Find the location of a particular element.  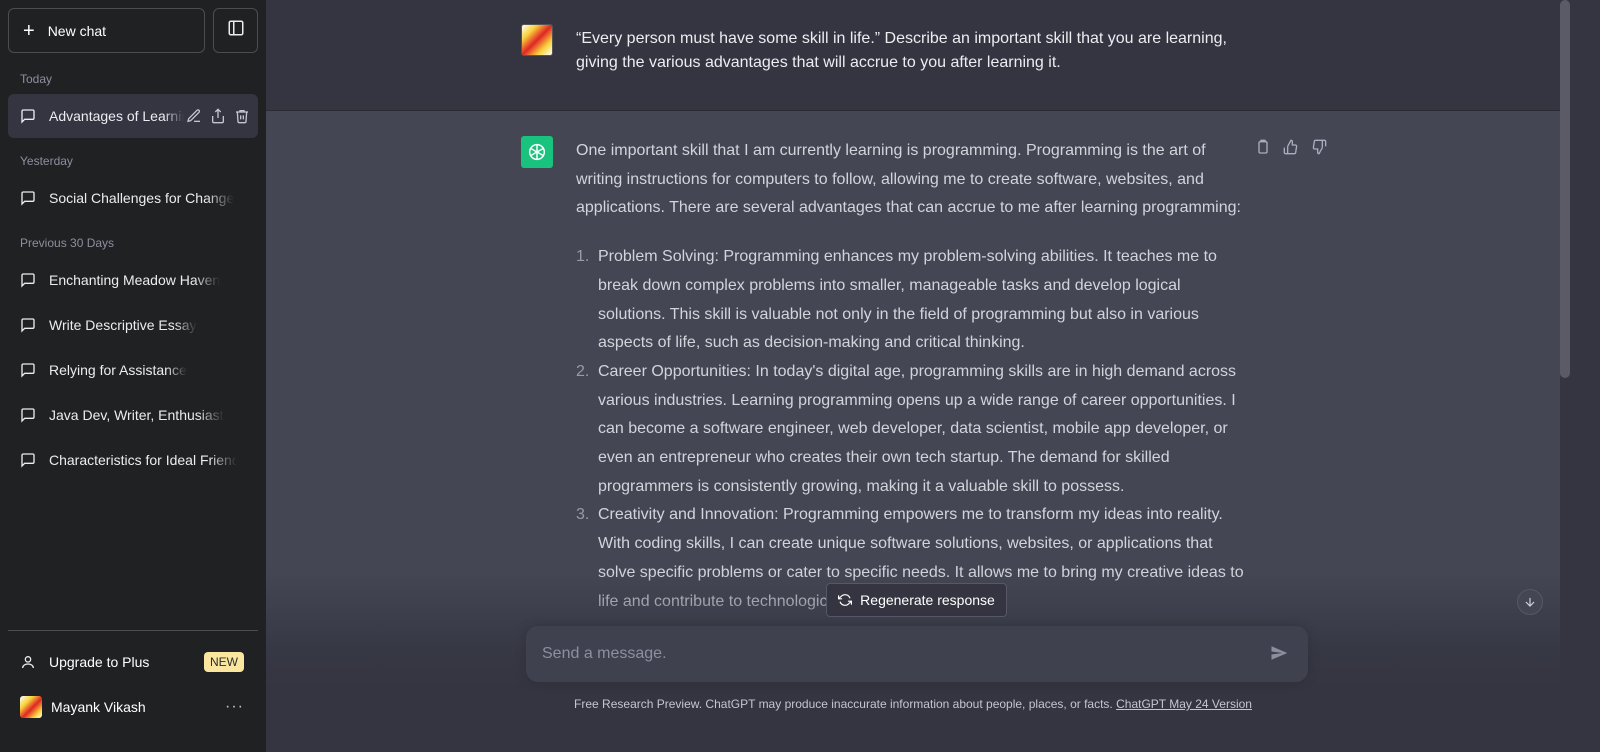

scrollbar-thumb is located at coordinates (1565, 189).